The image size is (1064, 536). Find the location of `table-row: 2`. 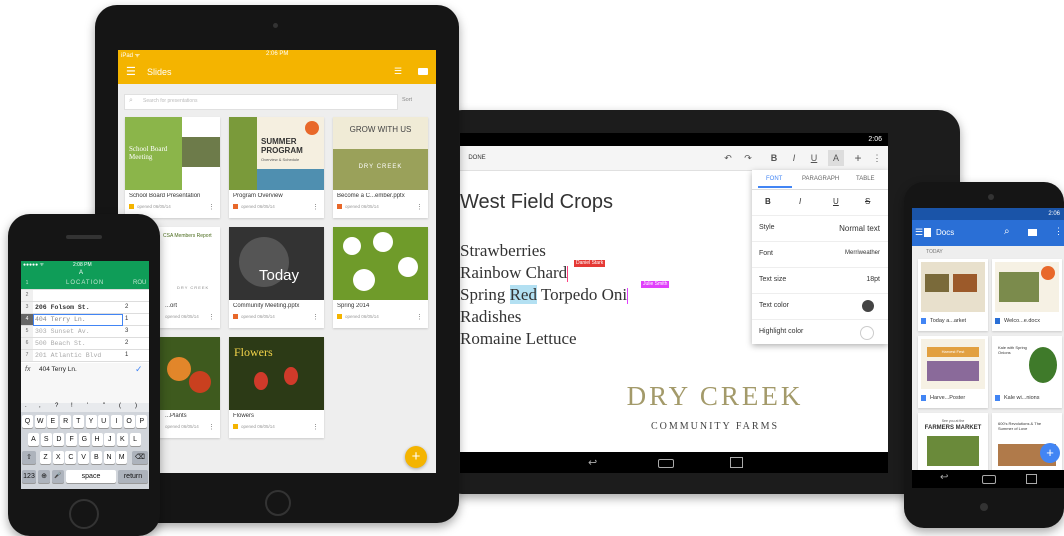

table-row: 2 is located at coordinates (85, 296).